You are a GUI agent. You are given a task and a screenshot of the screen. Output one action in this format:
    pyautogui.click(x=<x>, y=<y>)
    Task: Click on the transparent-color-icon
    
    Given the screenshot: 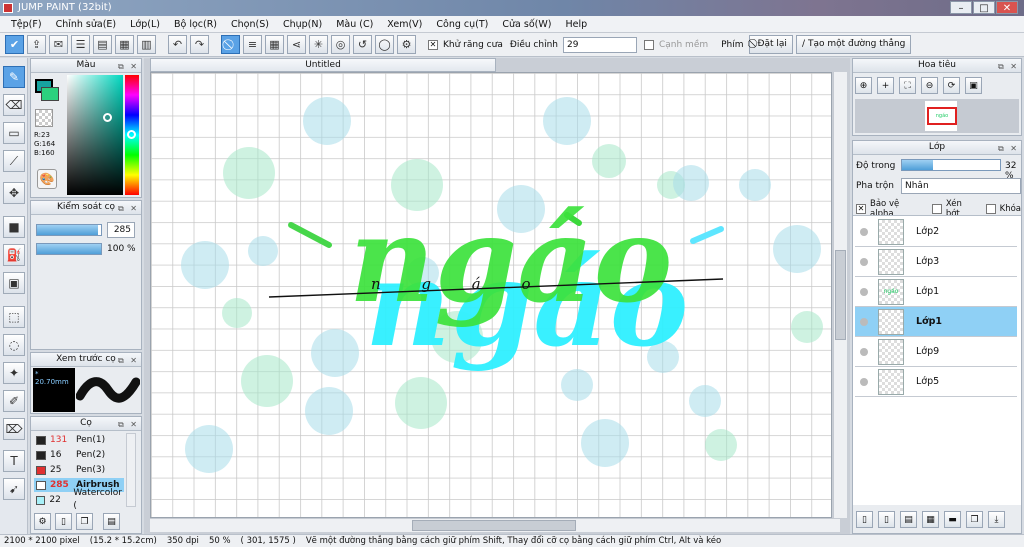 What is the action you would take?
    pyautogui.click(x=44, y=118)
    